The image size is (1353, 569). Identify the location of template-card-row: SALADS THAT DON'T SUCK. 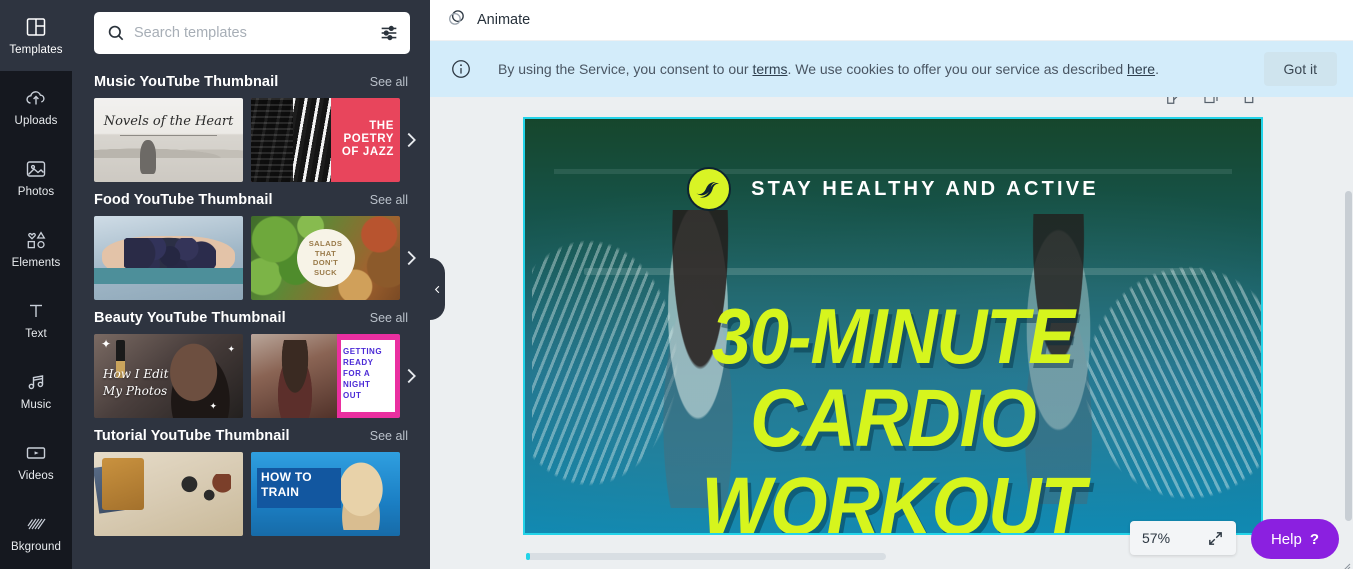
(251, 258).